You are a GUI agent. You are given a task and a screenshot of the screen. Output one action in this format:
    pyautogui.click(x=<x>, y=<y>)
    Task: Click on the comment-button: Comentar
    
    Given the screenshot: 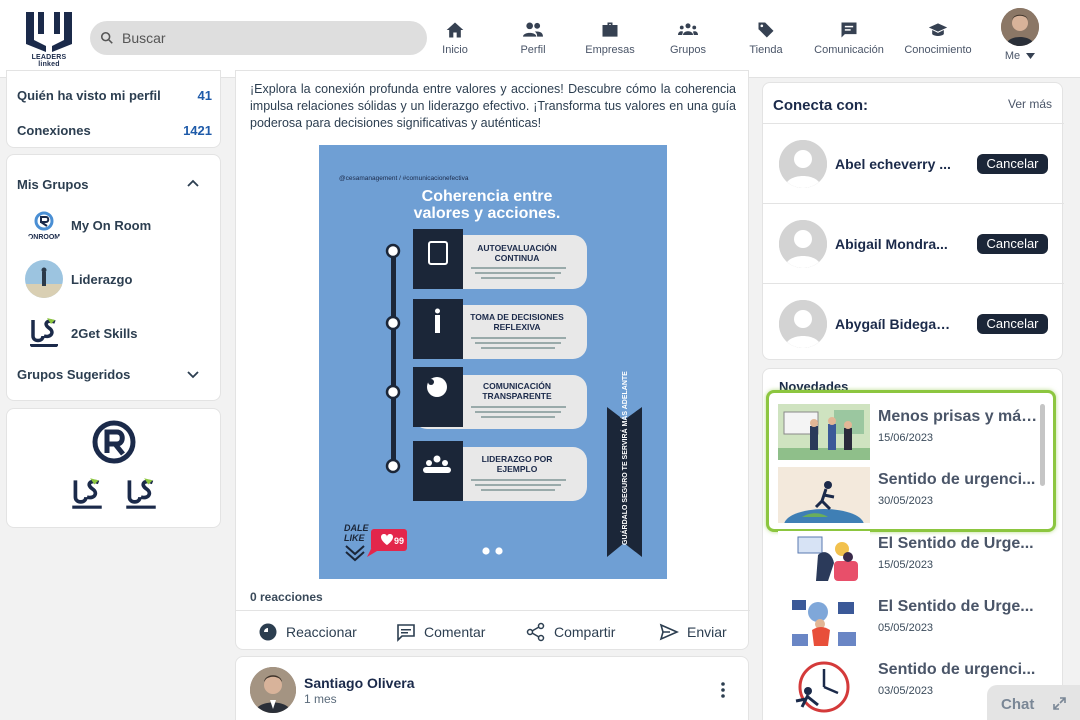 What is the action you would take?
    pyautogui.click(x=440, y=632)
    